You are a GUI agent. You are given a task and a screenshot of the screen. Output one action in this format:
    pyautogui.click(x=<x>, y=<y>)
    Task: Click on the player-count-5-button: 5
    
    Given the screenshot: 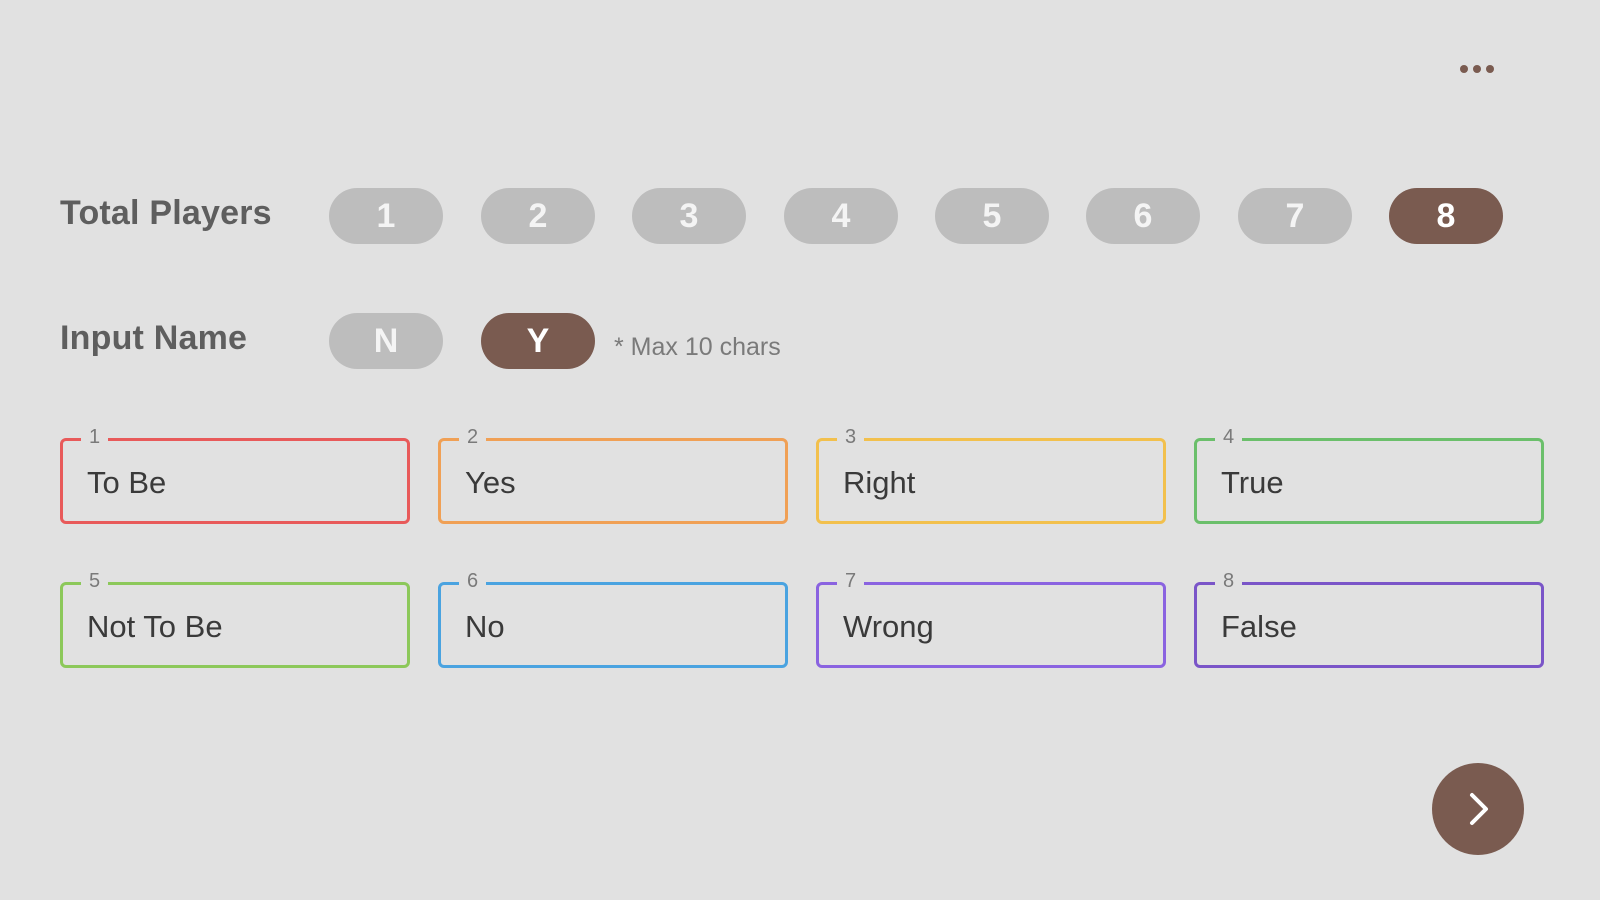 What is the action you would take?
    pyautogui.click(x=992, y=216)
    